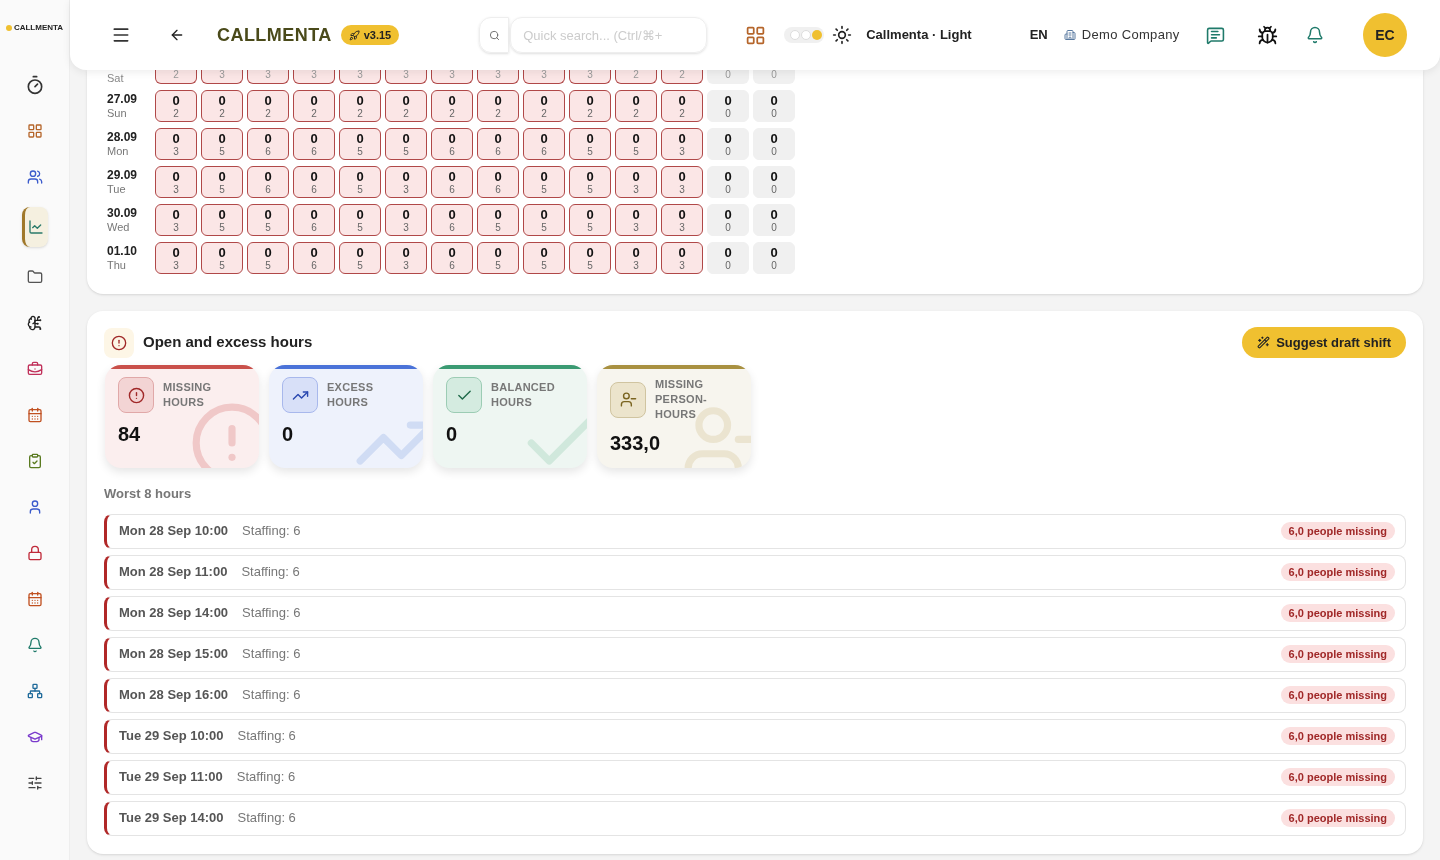  I want to click on sun-icon, so click(842, 35).